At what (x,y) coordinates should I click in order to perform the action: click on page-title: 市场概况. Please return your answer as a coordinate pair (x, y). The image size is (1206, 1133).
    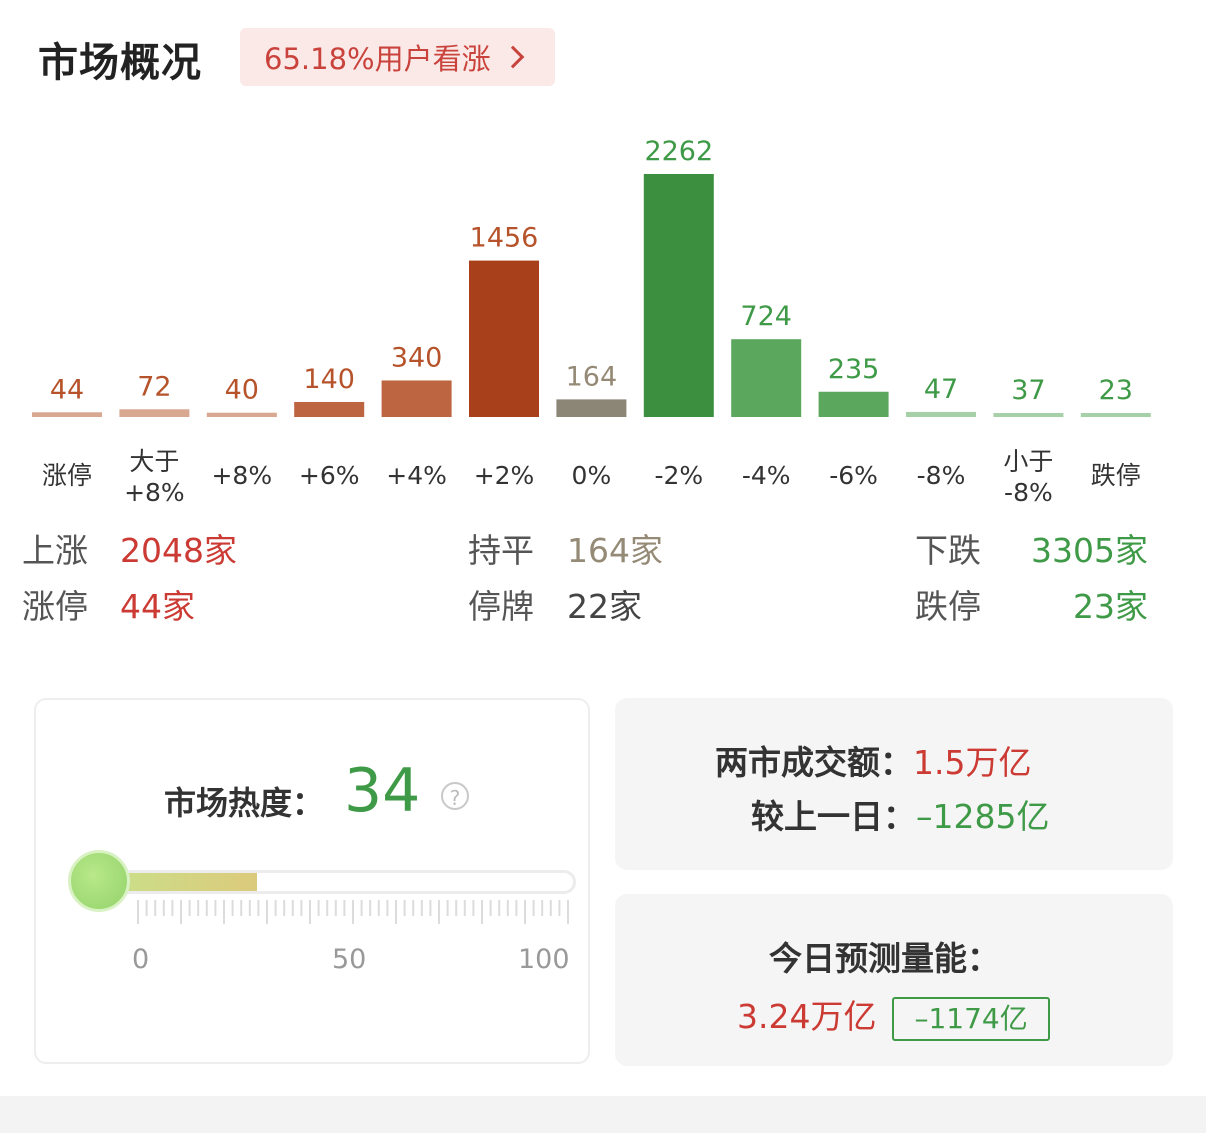
    Looking at the image, I should click on (120, 63).